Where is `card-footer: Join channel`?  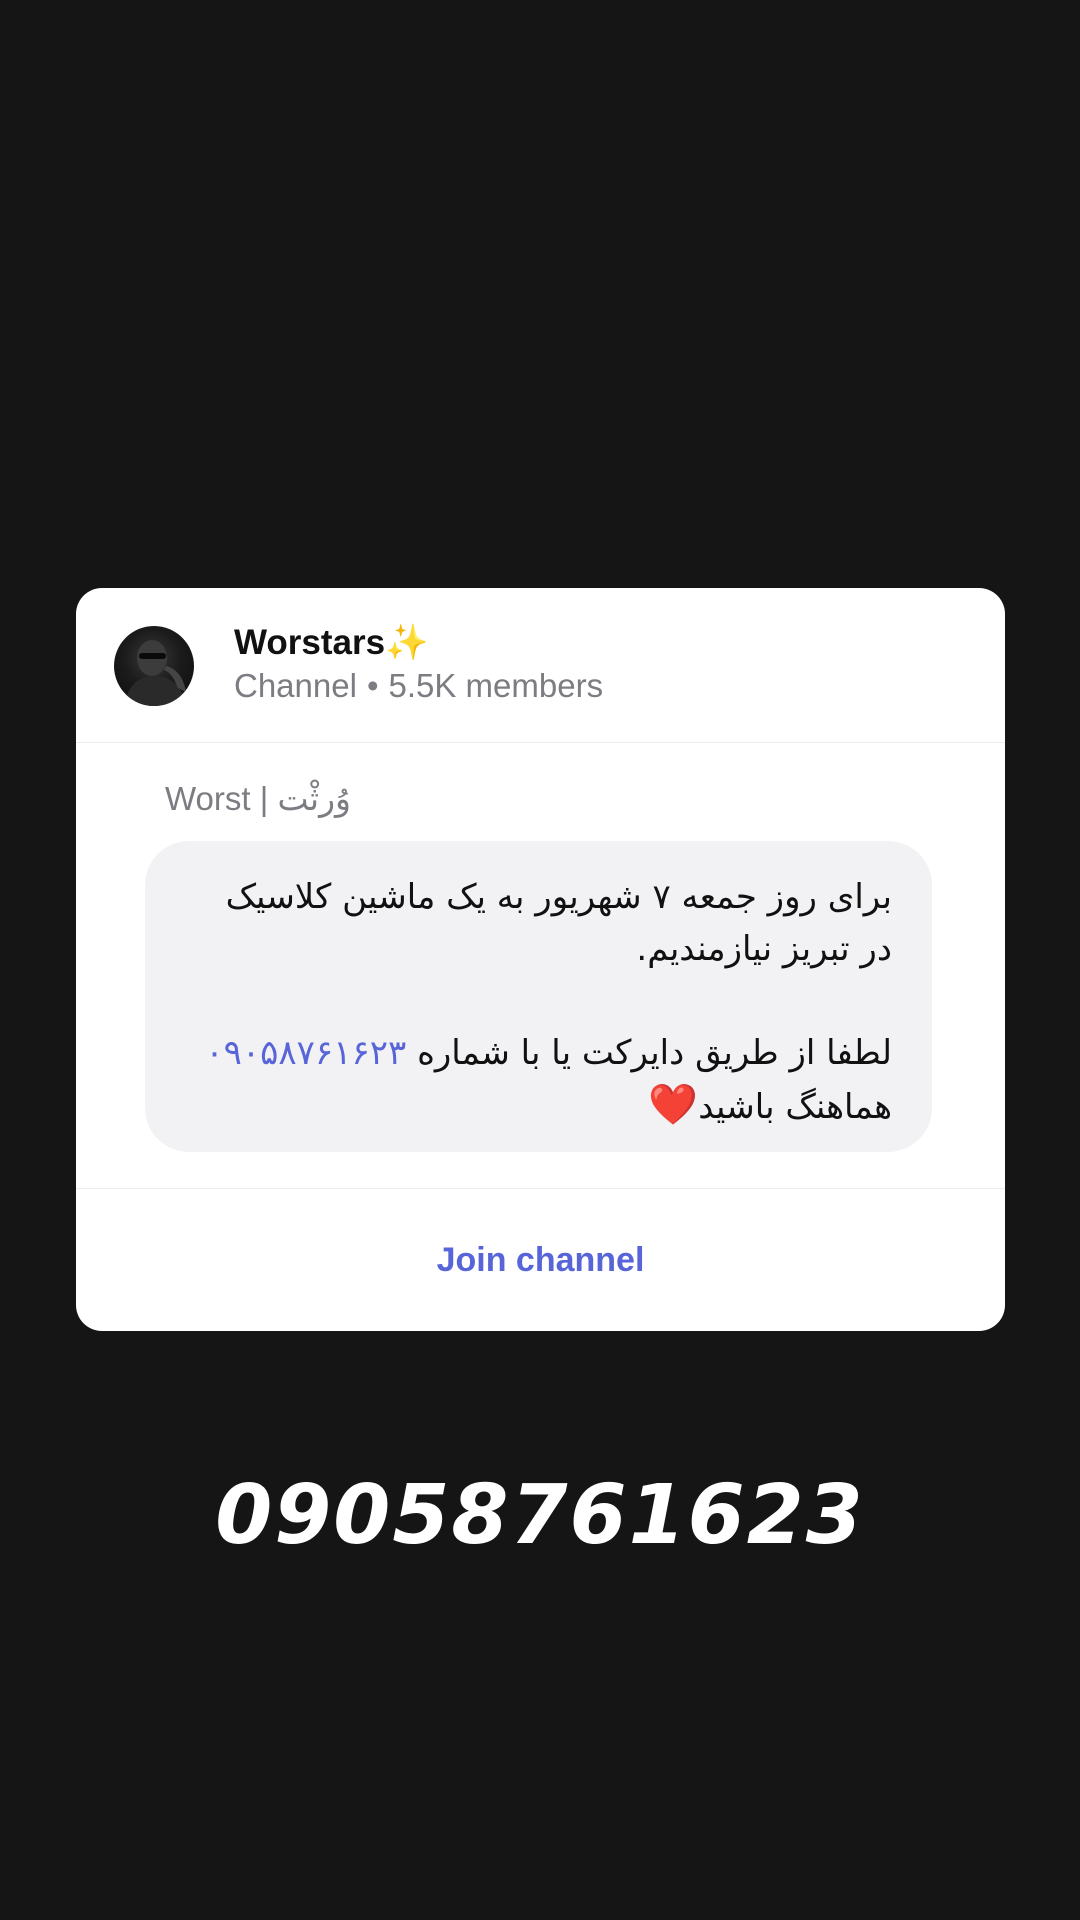
card-footer: Join channel is located at coordinates (540, 1259).